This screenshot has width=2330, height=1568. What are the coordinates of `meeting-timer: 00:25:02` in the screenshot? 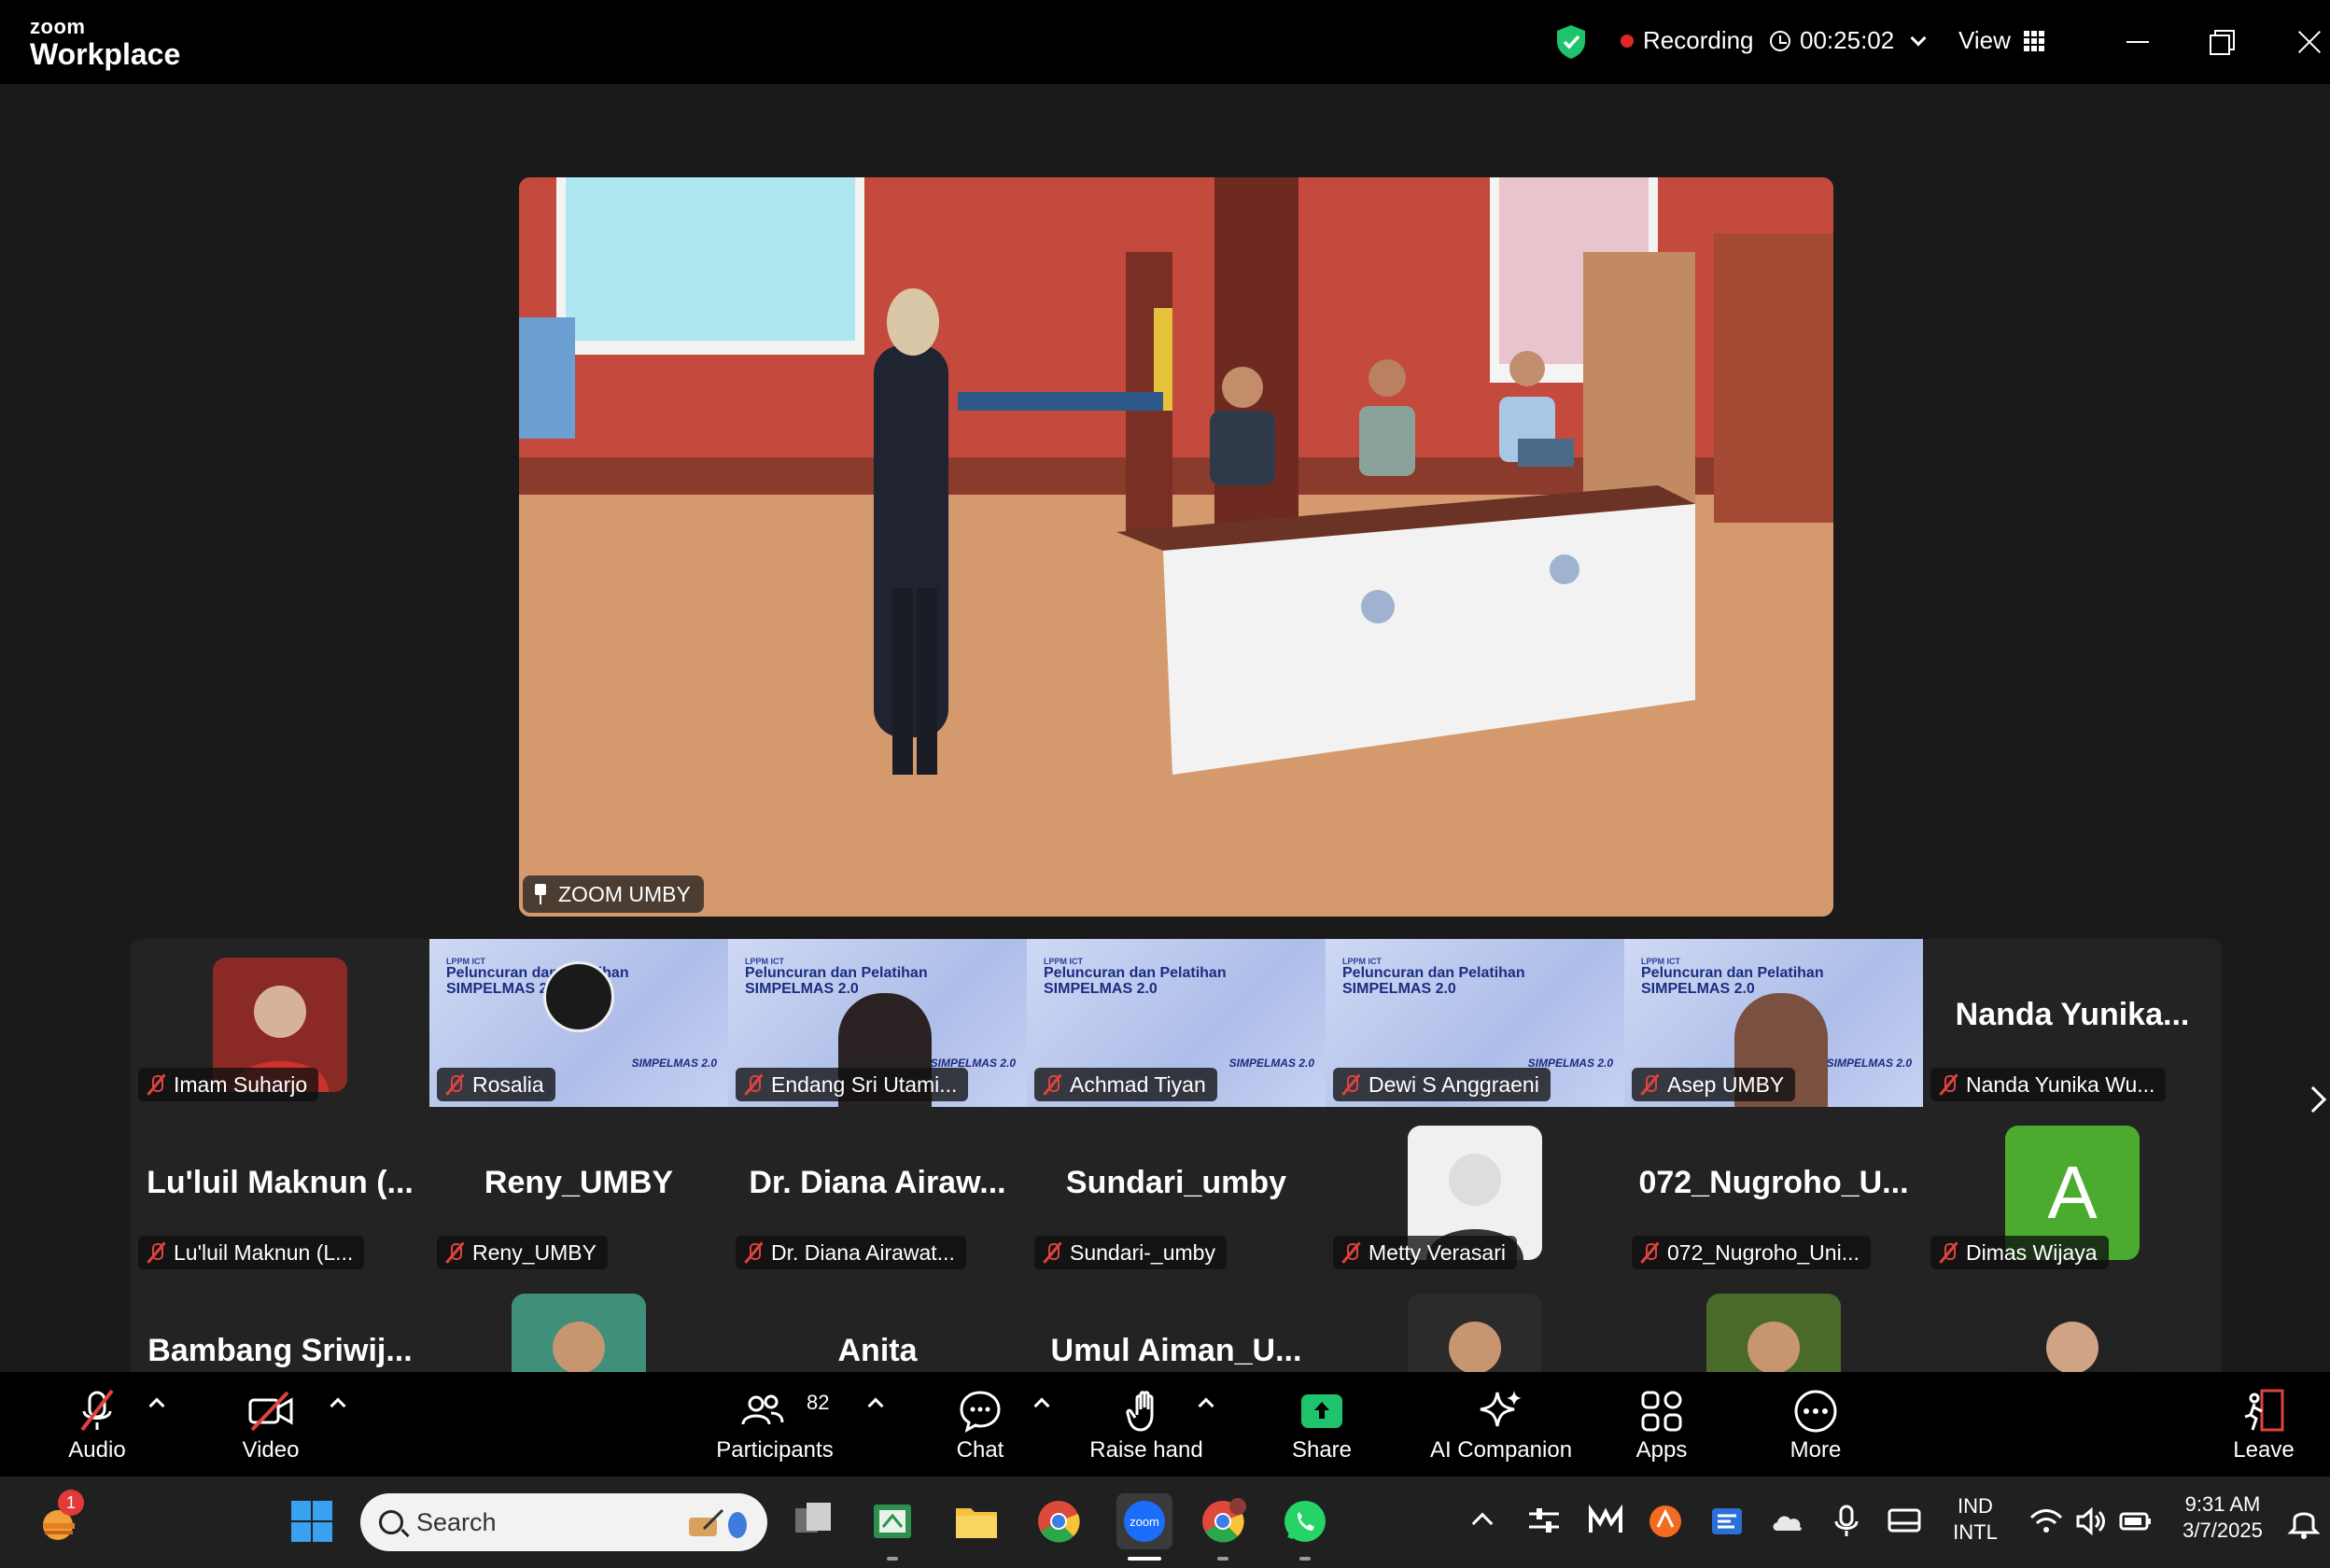 It's located at (1848, 40).